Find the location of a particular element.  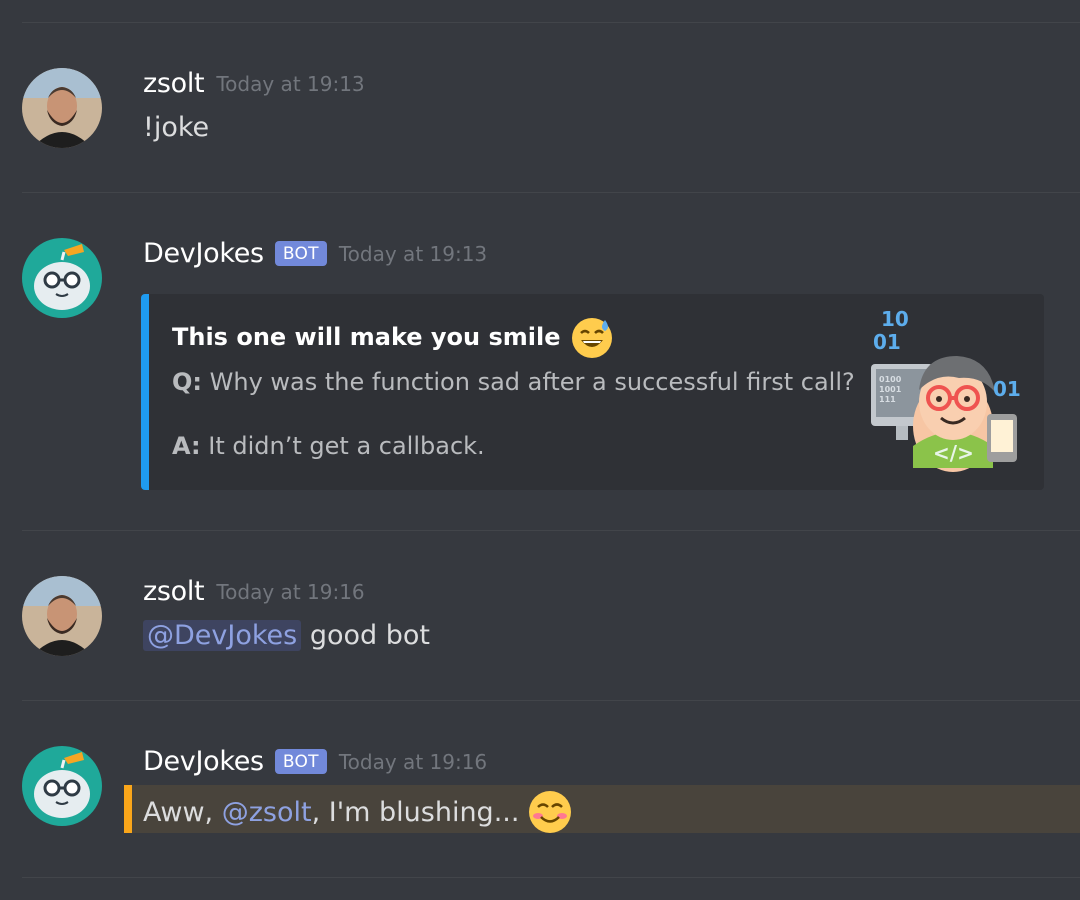

svg-text: 10 is located at coordinates (895, 319).